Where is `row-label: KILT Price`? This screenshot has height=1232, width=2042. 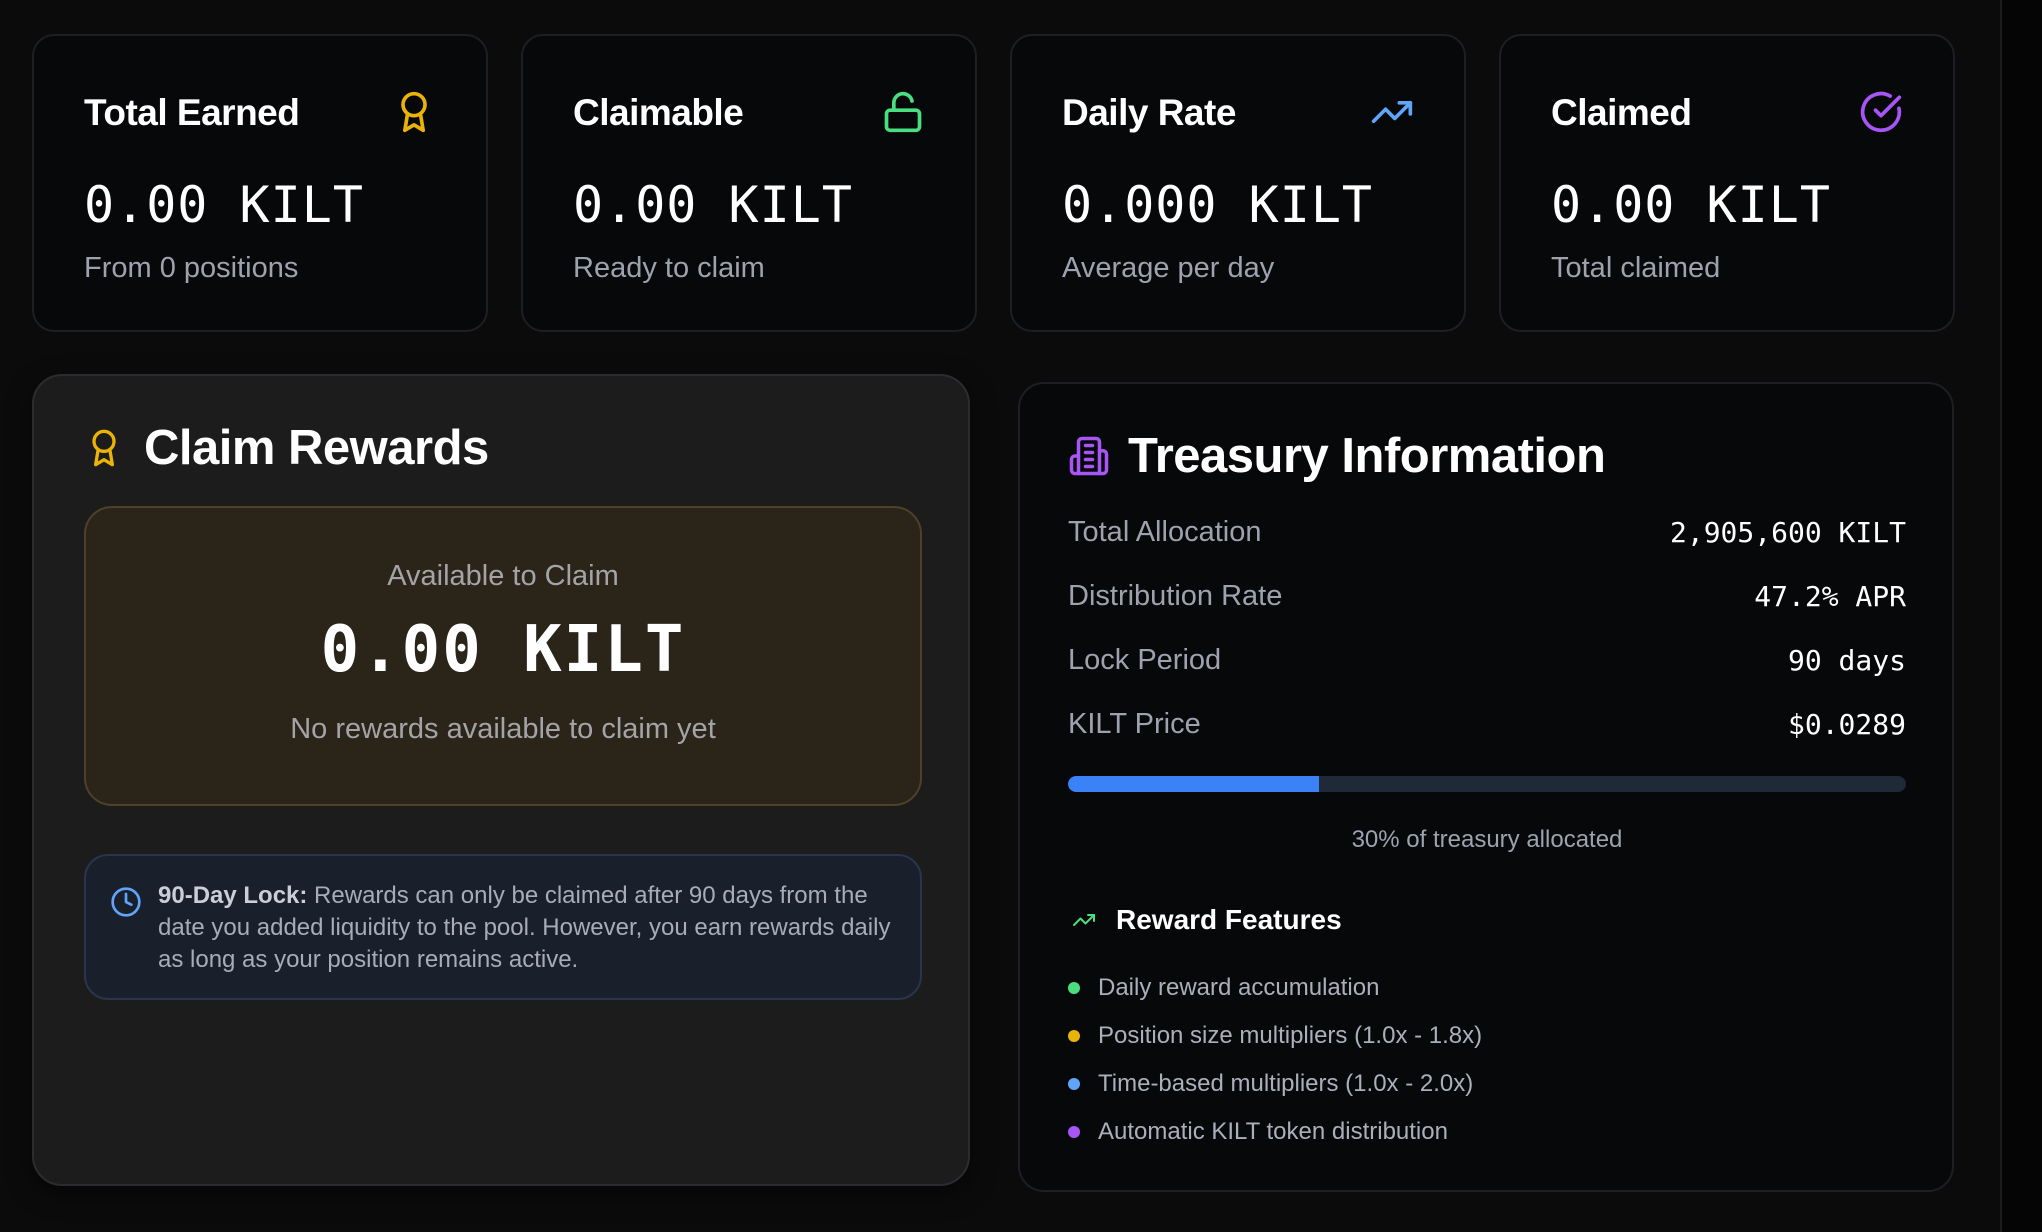
row-label: KILT Price is located at coordinates (1134, 723).